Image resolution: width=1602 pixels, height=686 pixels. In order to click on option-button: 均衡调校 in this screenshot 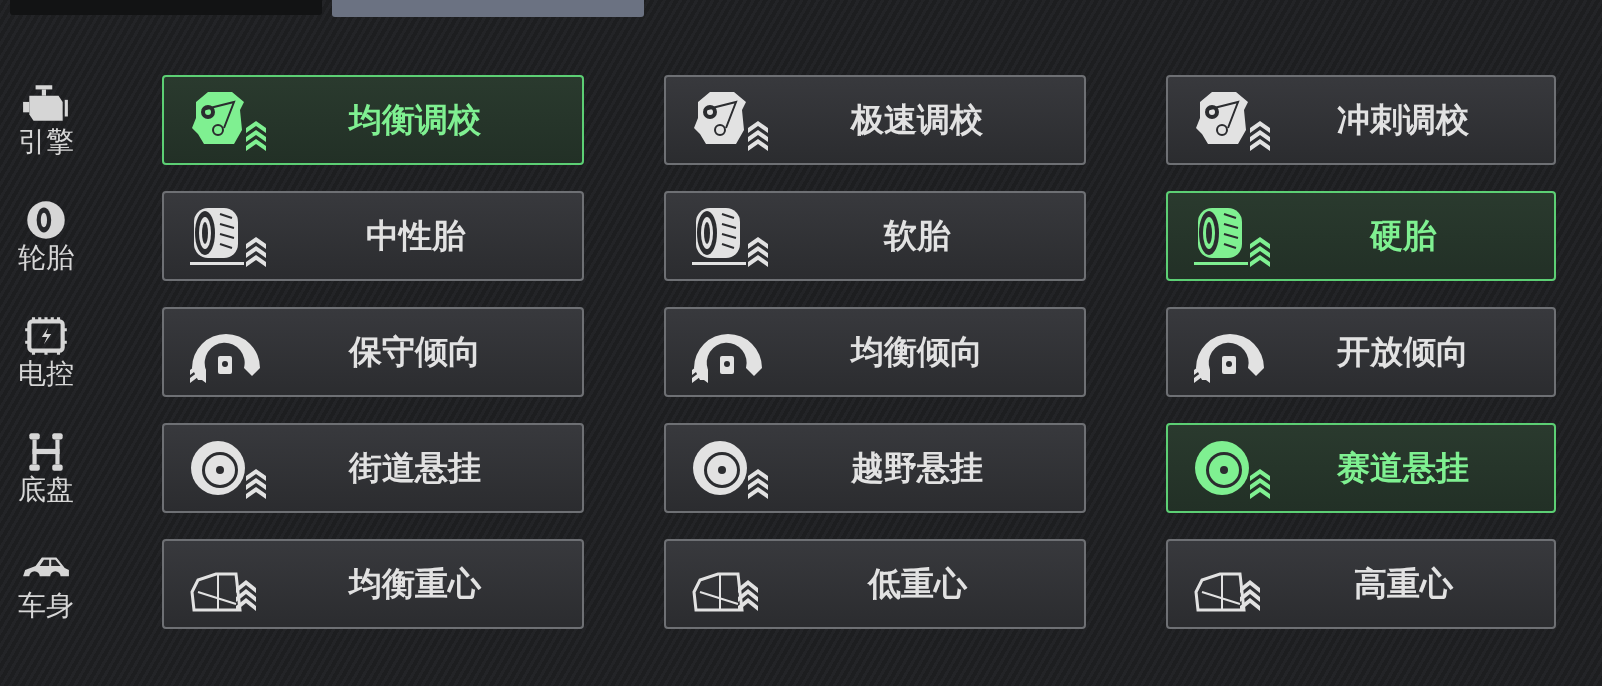, I will do `click(373, 120)`.